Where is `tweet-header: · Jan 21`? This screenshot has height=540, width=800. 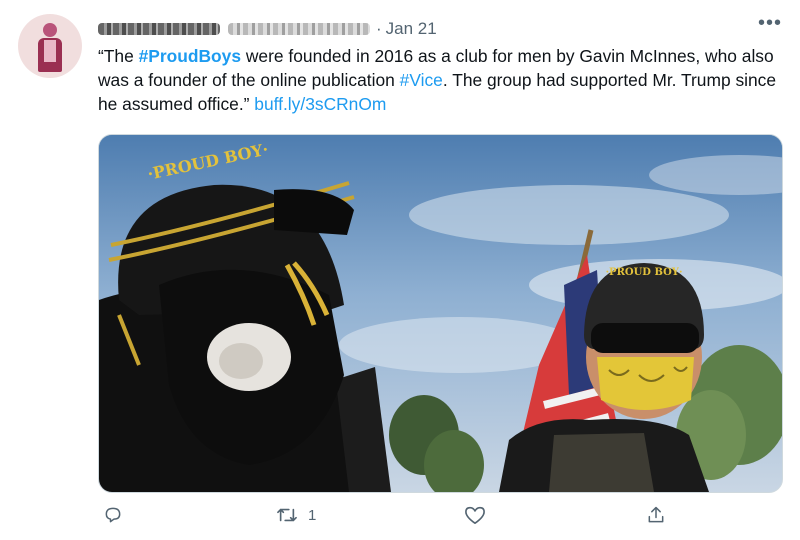
tweet-header: · Jan 21 is located at coordinates (267, 29).